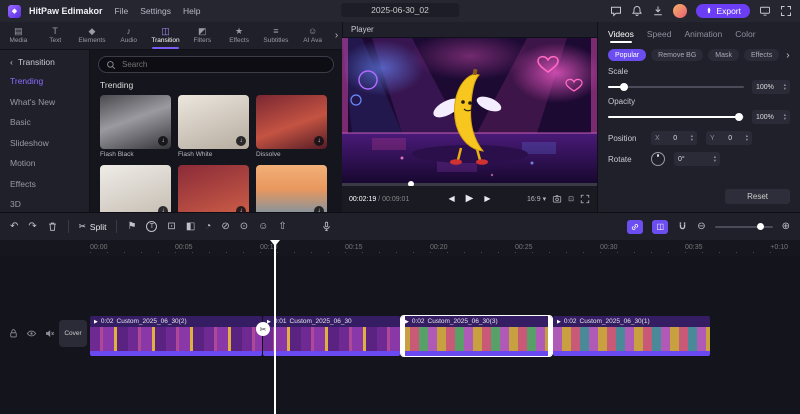 The height and width of the screenshot is (414, 800). I want to click on track-lock-icon, so click(13, 333).